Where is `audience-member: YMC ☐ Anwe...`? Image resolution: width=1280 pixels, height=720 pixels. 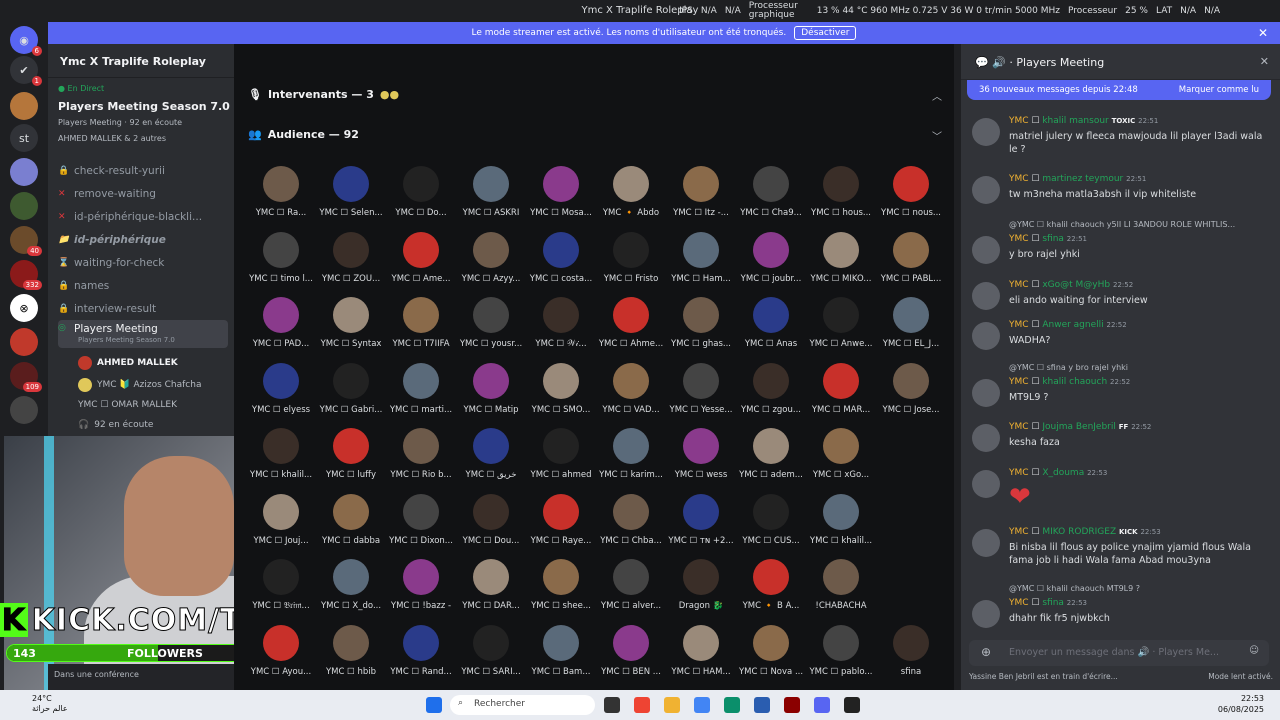 audience-member: YMC ☐ Anwe... is located at coordinates (841, 329).